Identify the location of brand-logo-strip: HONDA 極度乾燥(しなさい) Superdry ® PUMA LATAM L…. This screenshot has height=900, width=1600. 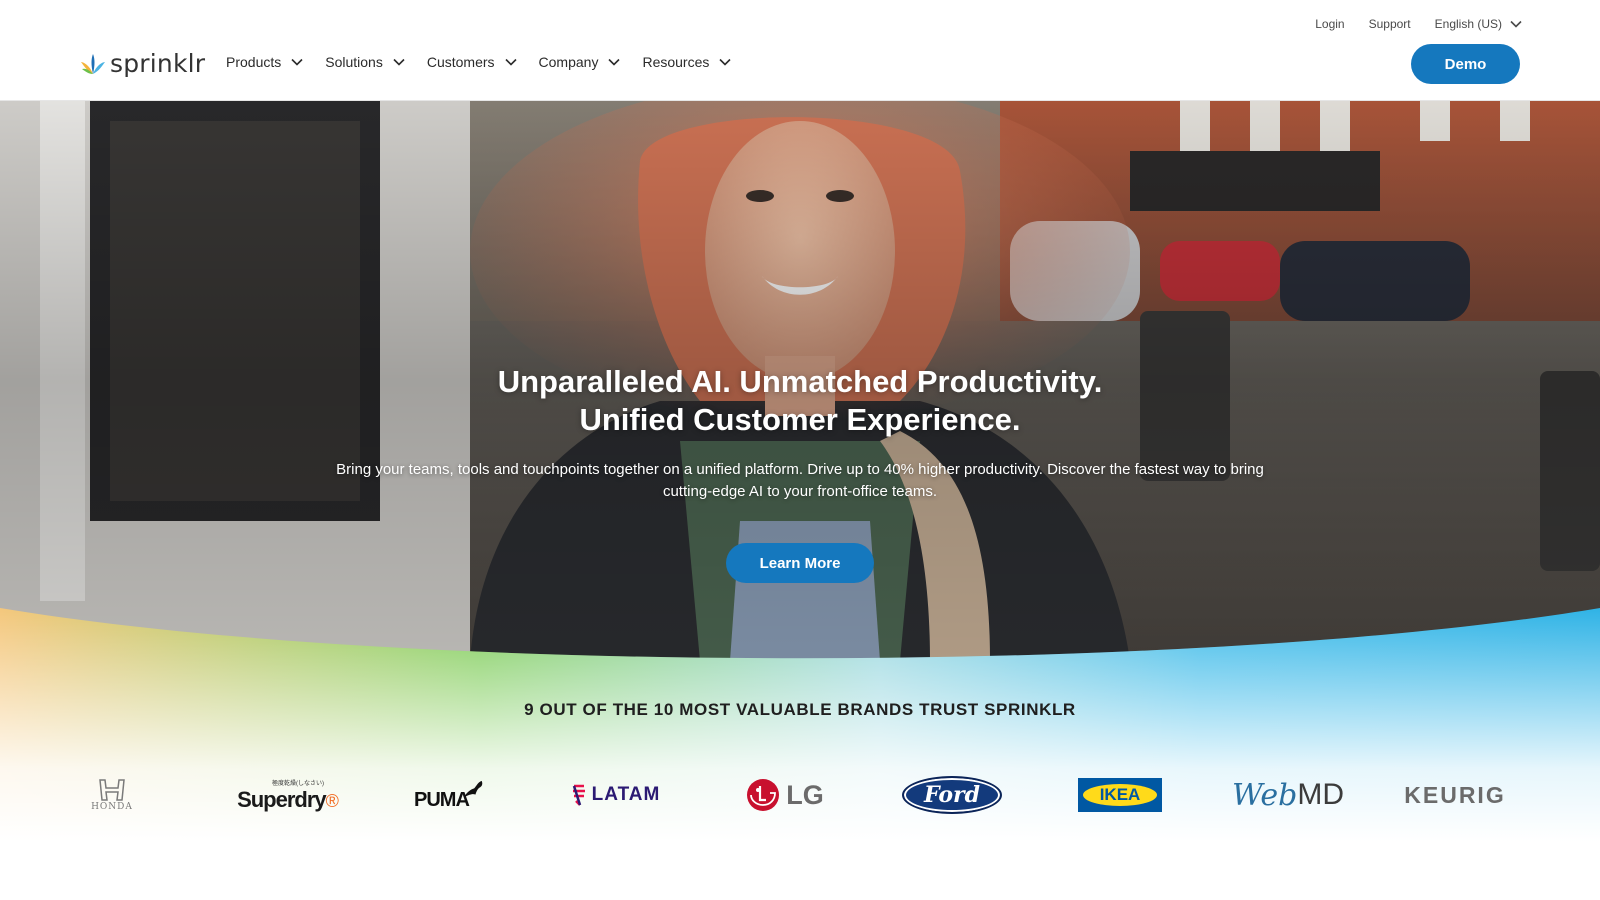
(800, 795).